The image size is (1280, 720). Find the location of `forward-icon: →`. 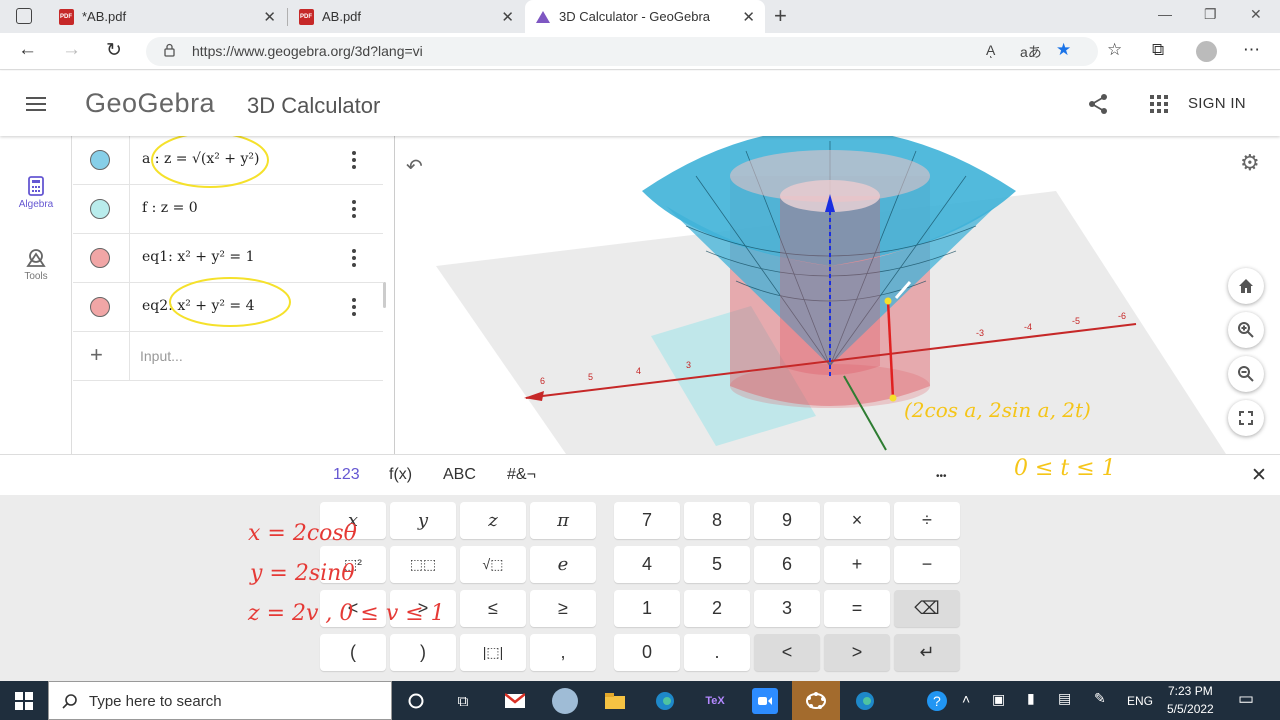

forward-icon: → is located at coordinates (71, 50).